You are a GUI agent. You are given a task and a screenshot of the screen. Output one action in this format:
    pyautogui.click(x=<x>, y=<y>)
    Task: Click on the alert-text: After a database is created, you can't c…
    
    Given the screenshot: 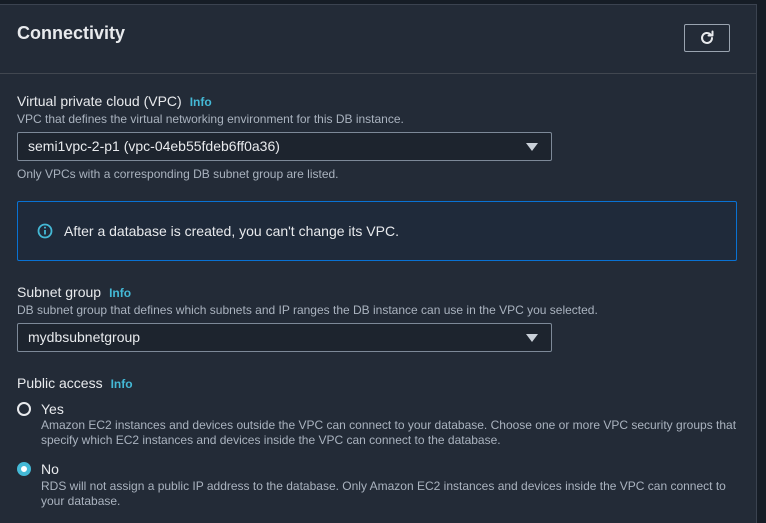 What is the action you would take?
    pyautogui.click(x=231, y=231)
    